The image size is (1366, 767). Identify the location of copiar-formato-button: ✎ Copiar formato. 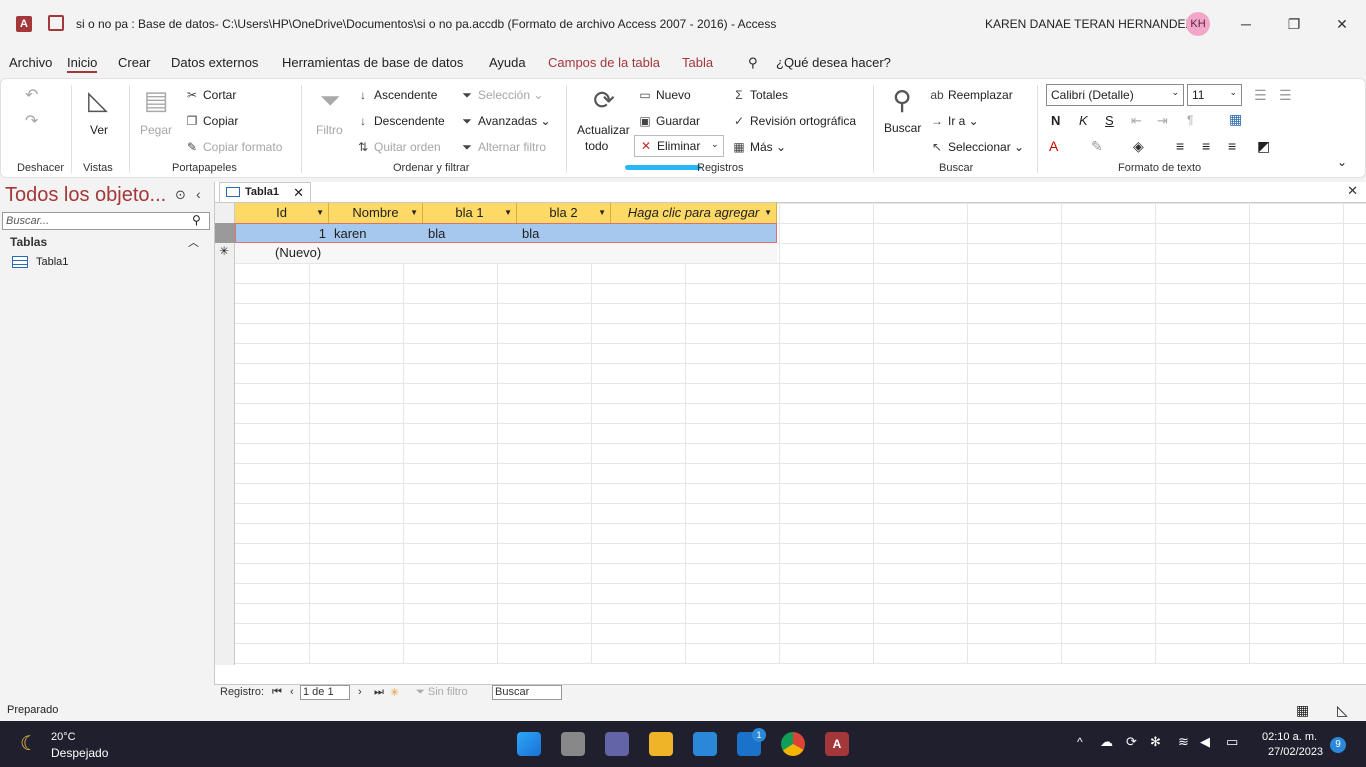
(233, 147).